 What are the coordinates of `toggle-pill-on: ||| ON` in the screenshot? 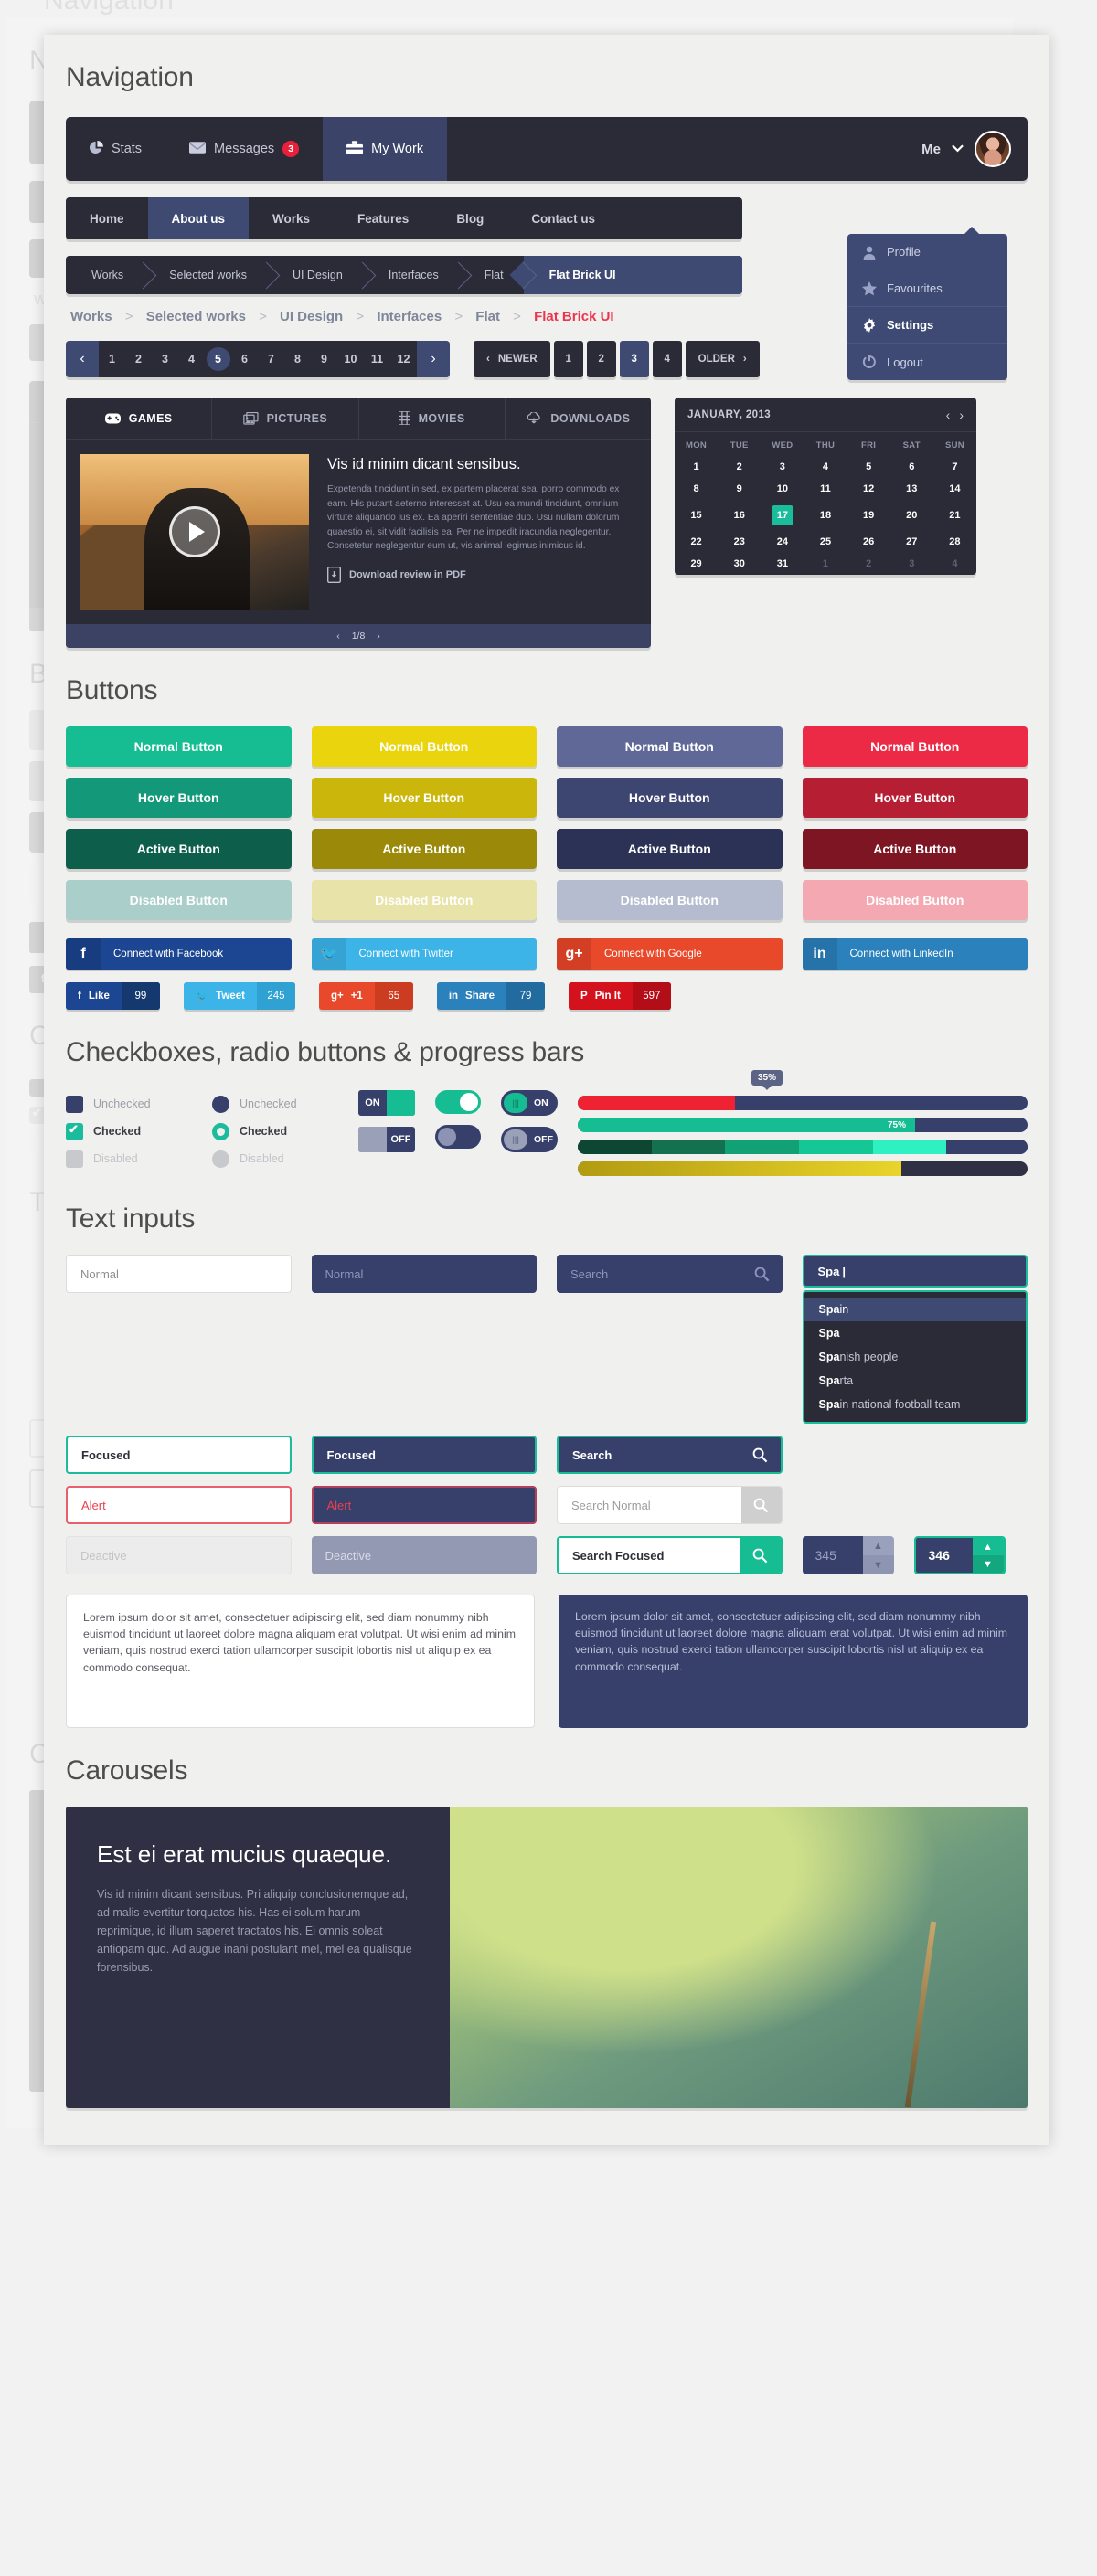 It's located at (529, 1103).